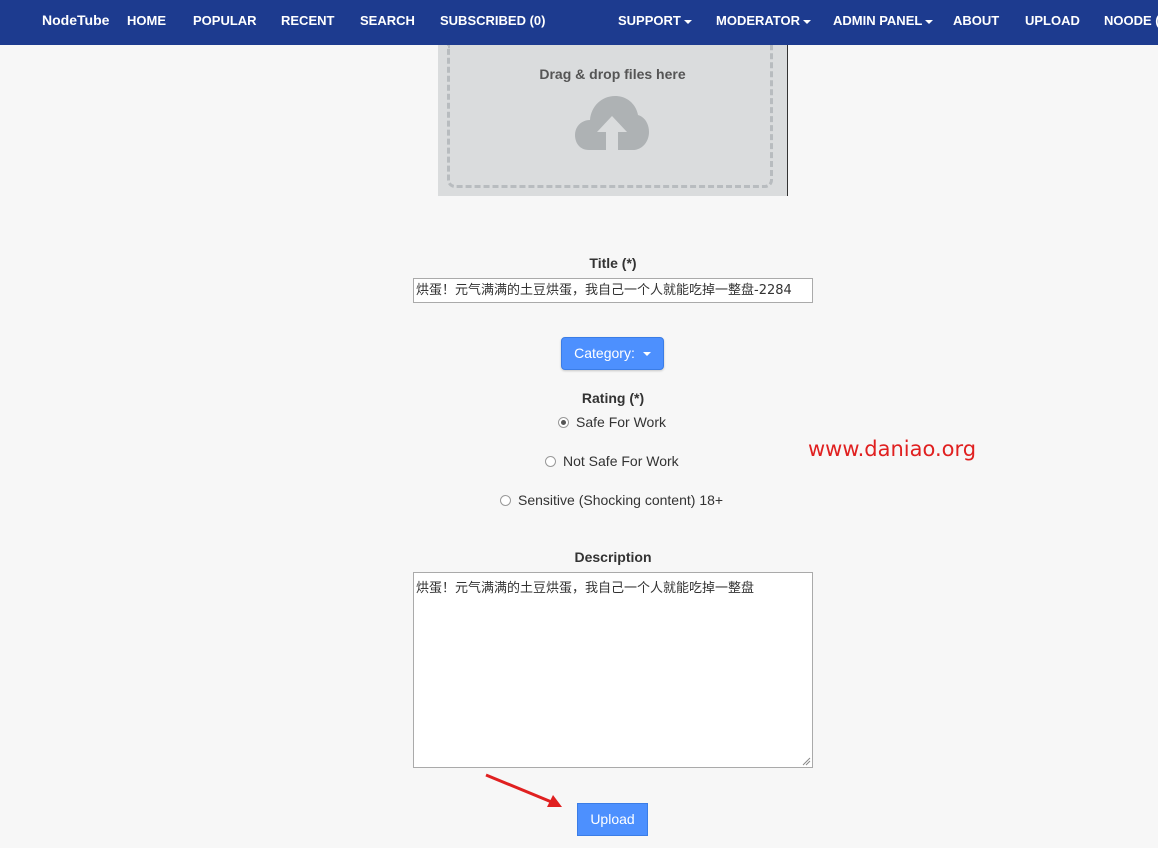  I want to click on nav-popular: POPULAR, so click(225, 20).